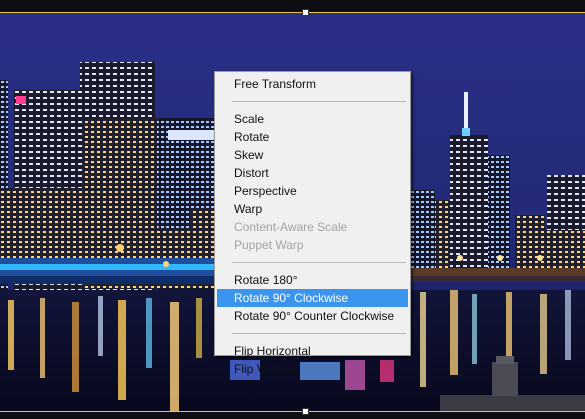 The width and height of the screenshot is (585, 419). What do you see at coordinates (312, 155) in the screenshot?
I see `menu-item-skew: Skew` at bounding box center [312, 155].